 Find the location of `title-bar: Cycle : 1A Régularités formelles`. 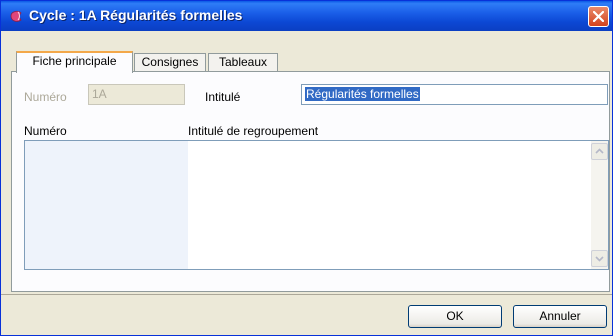

title-bar: Cycle : 1A Régularités formelles is located at coordinates (306, 16).